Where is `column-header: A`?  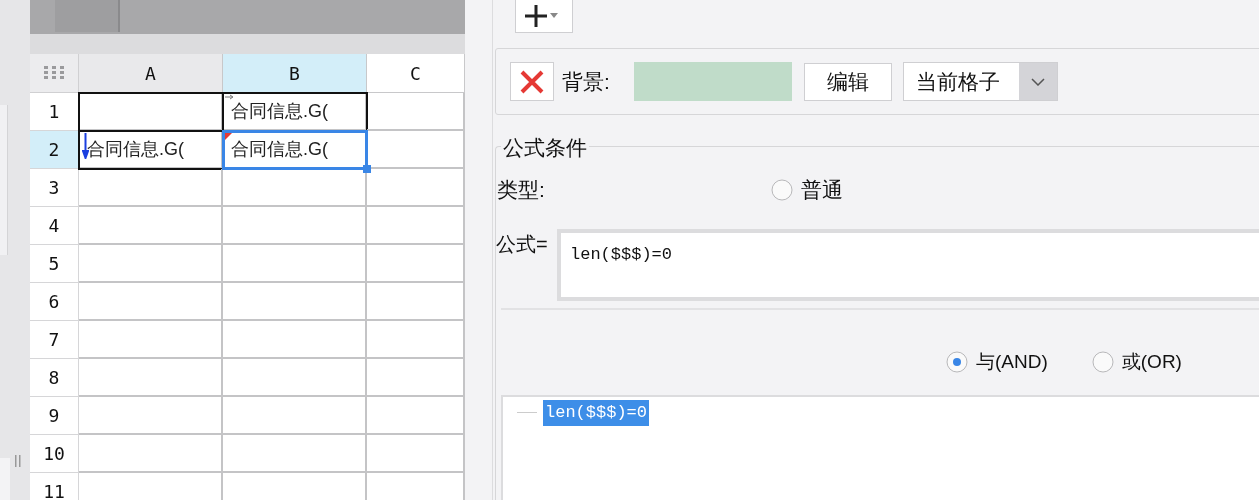 column-header: A is located at coordinates (151, 73).